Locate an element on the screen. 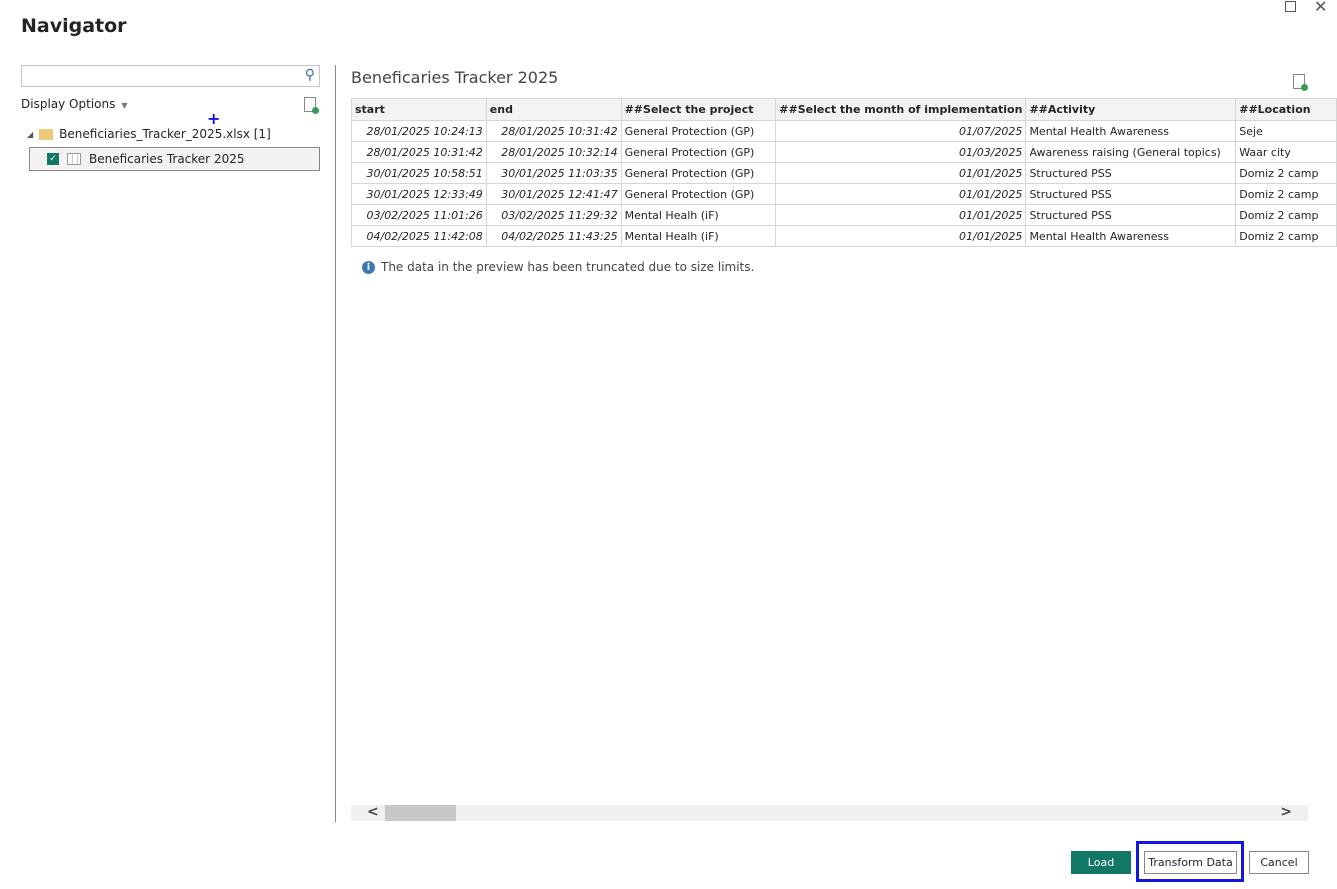 Image resolution: width=1337 pixels, height=889 pixels. table-cell: 04/02/2025 11:42:08 is located at coordinates (419, 236).